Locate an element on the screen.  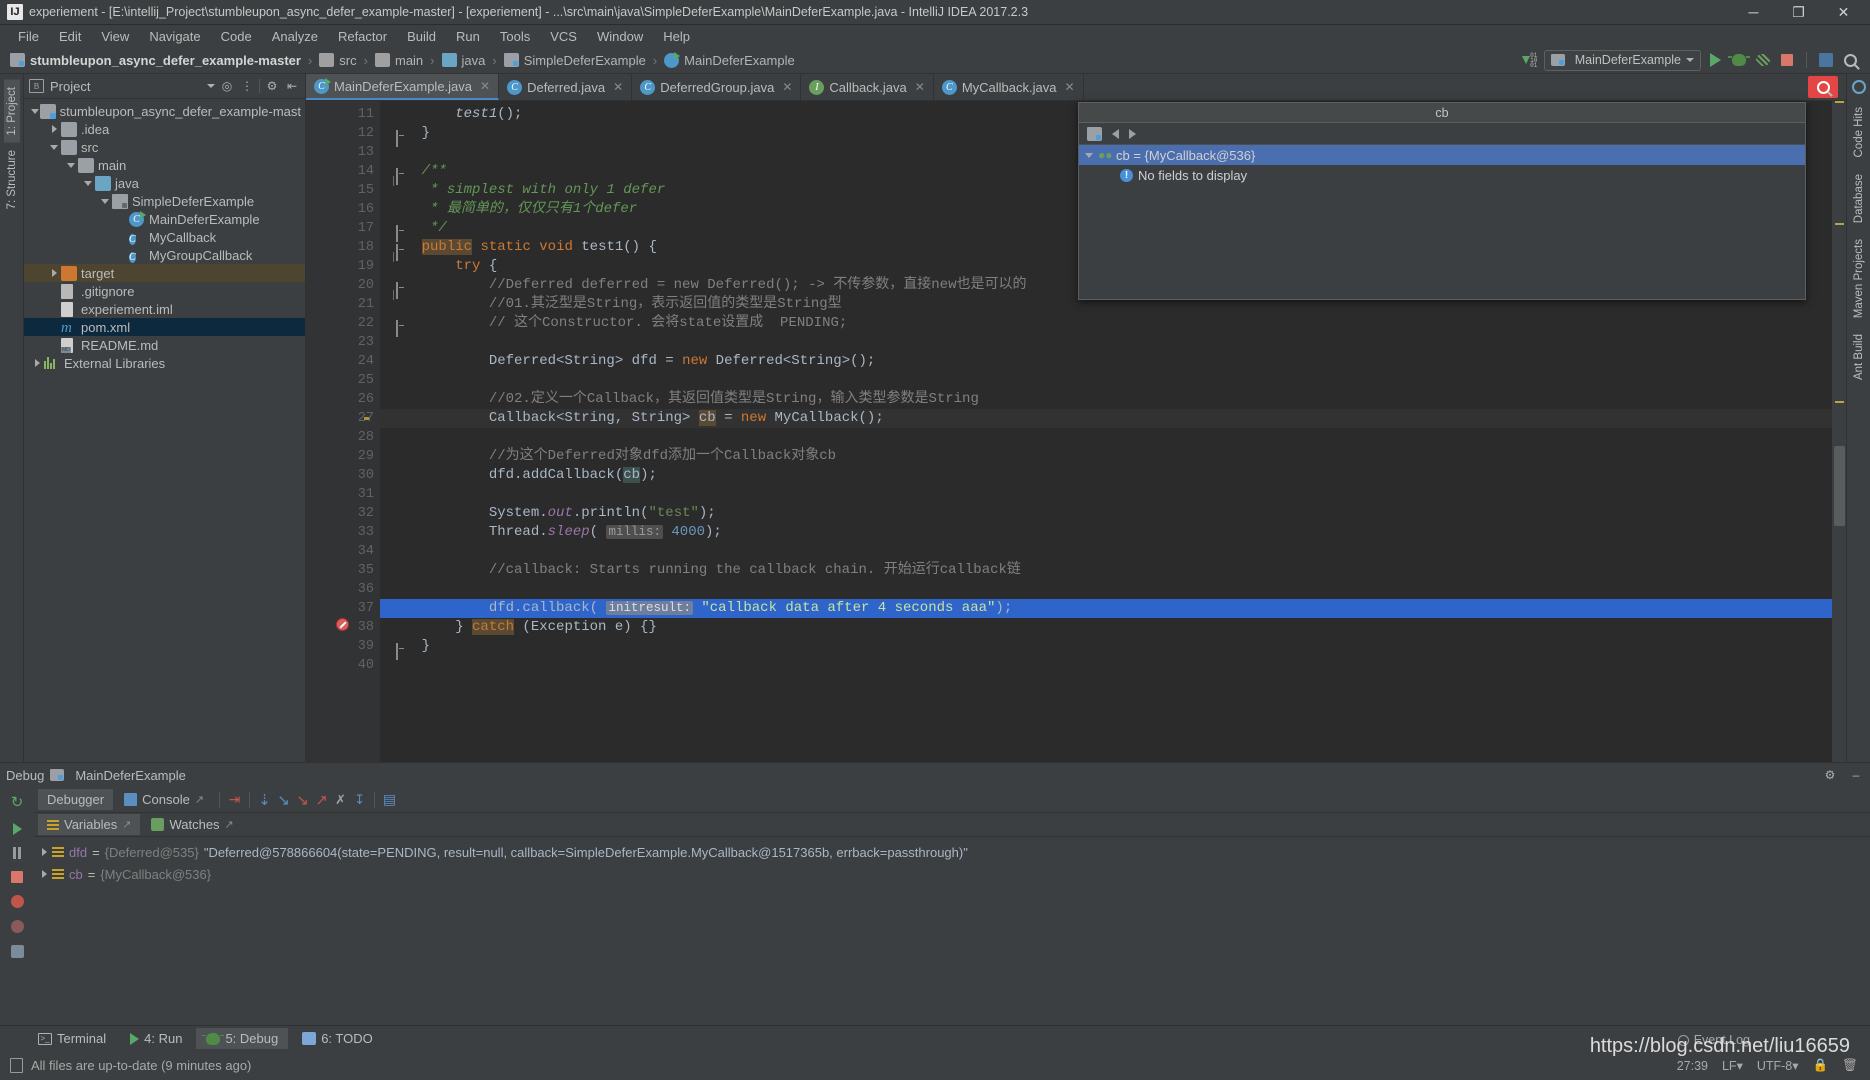
breadcrumb-src: src is located at coordinates (337, 60).